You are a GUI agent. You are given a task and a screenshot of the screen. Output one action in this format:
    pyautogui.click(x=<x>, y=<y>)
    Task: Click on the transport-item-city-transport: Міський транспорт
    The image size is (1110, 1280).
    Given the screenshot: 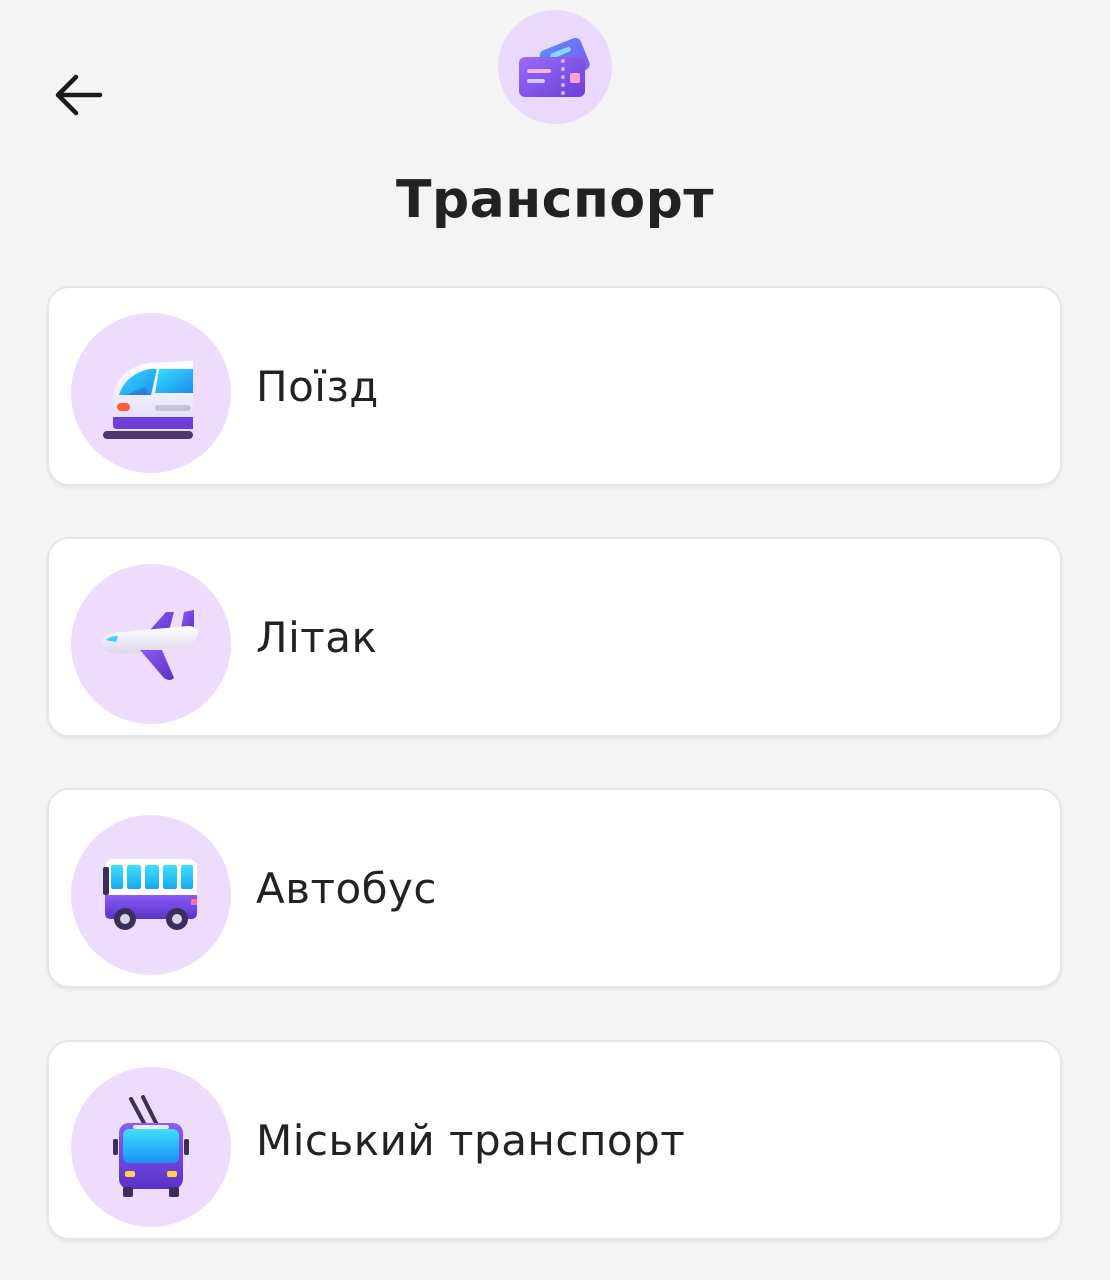 What is the action you would take?
    pyautogui.click(x=554, y=1140)
    